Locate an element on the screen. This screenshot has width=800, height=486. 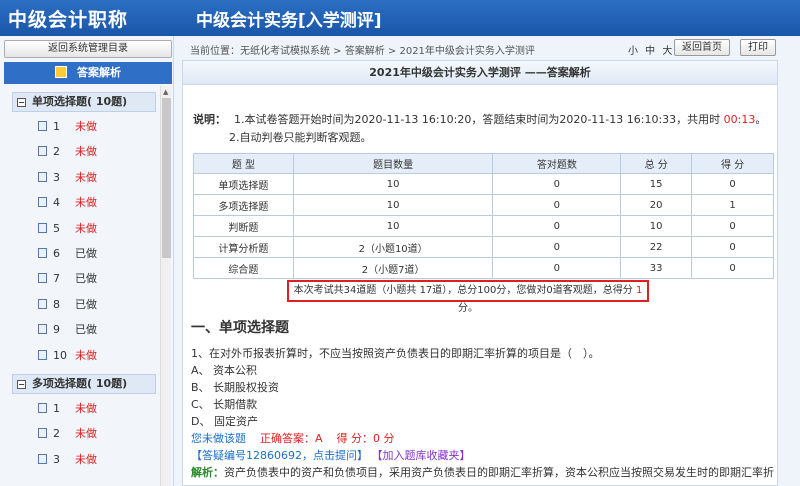
analysis-label: 解析： is located at coordinates (207, 472).